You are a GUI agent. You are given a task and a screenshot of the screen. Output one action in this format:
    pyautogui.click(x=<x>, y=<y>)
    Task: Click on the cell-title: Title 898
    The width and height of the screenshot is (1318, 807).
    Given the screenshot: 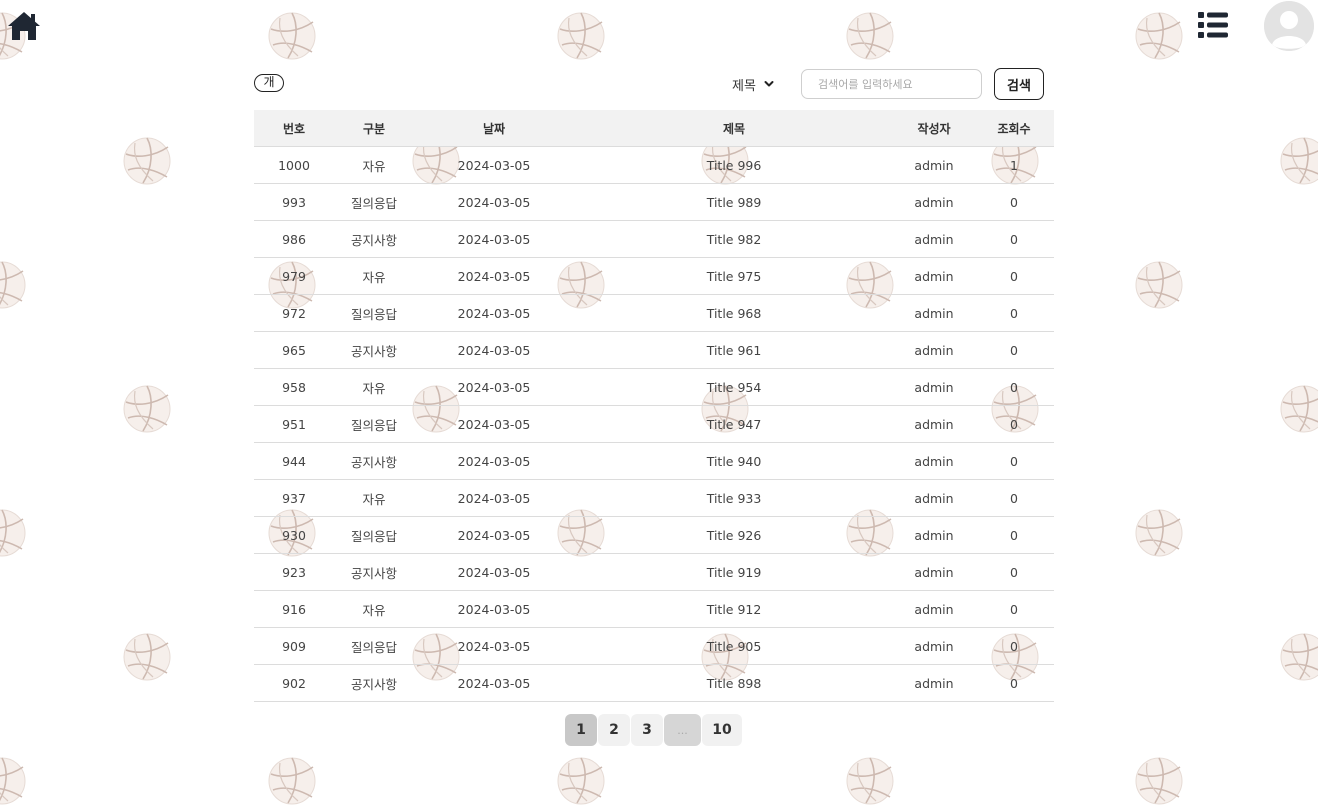 What is the action you would take?
    pyautogui.click(x=734, y=683)
    